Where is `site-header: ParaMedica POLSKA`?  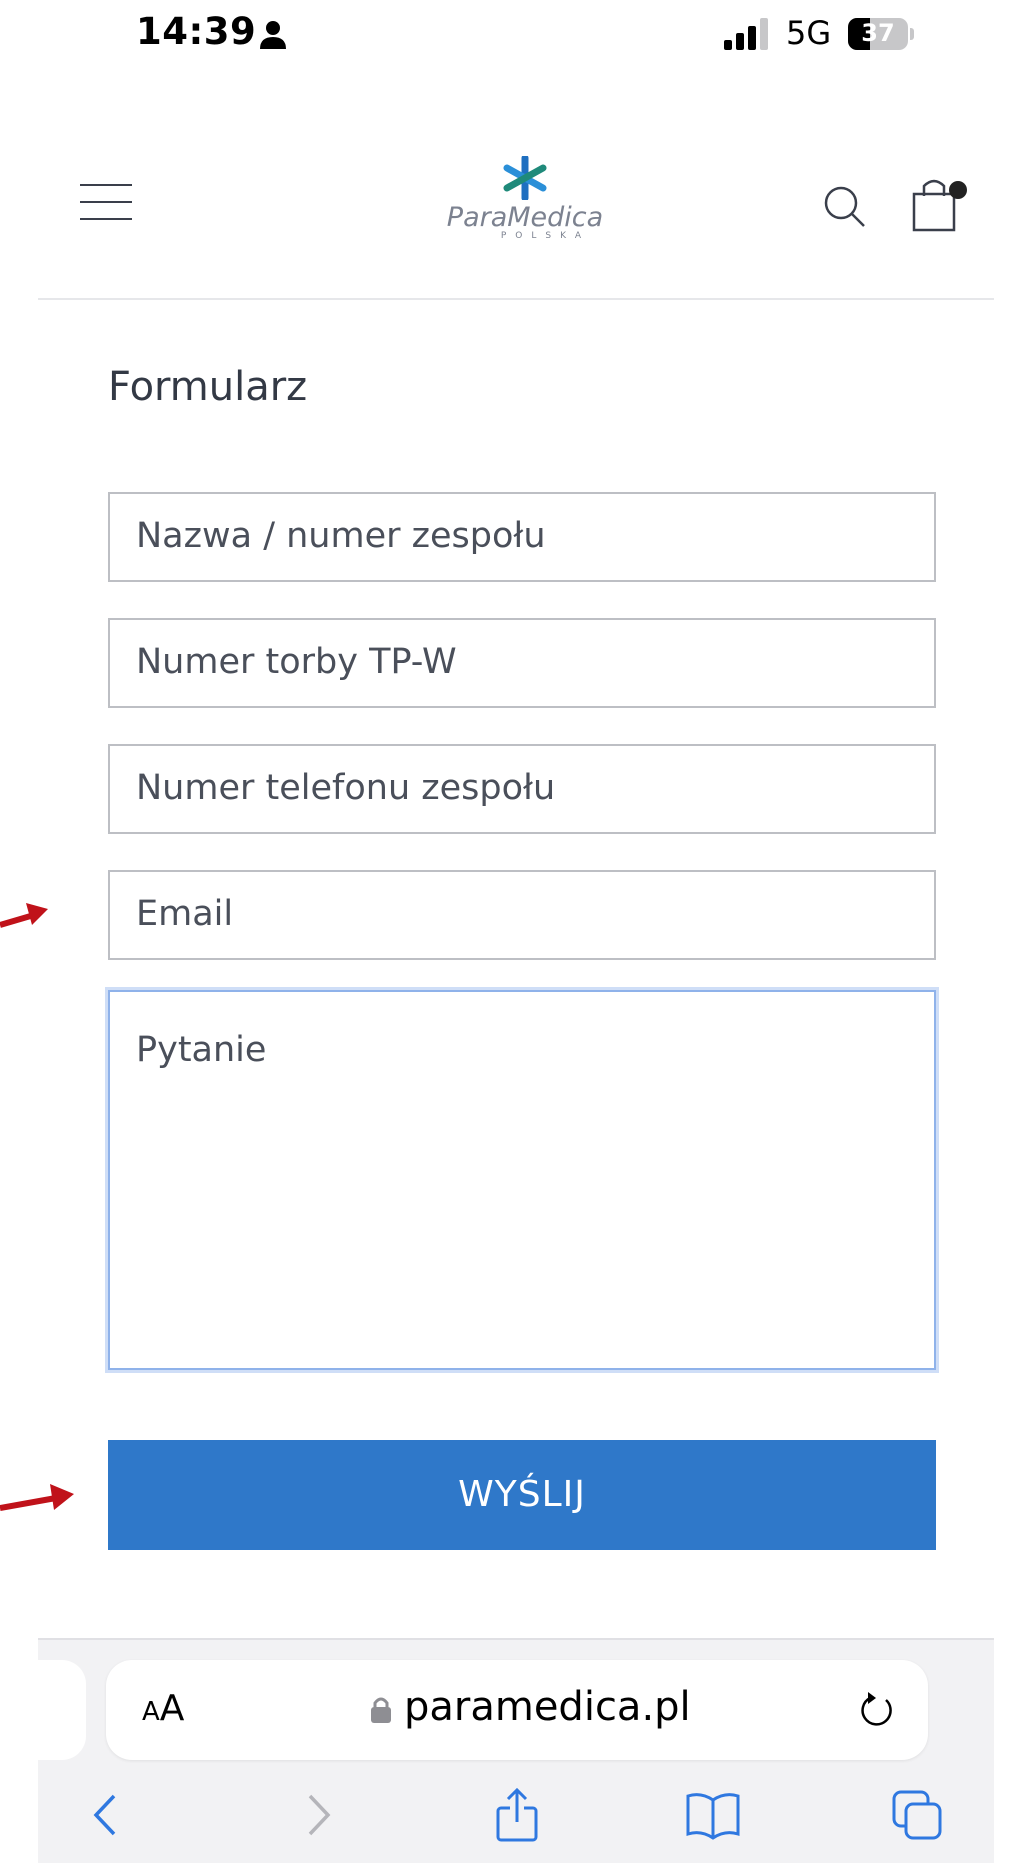 site-header: ParaMedica POLSKA is located at coordinates (516, 200).